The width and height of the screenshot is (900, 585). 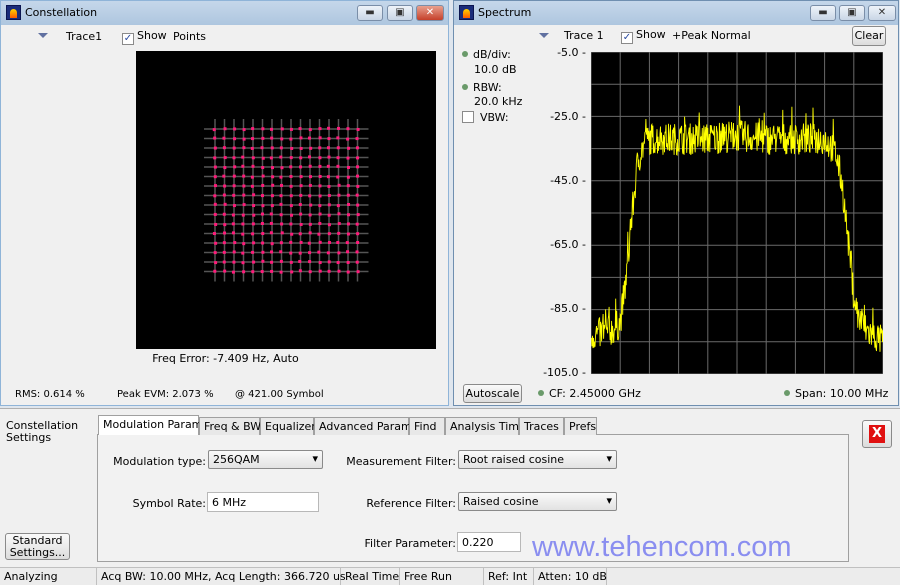 I want to click on span-control: Span: 10.00 MHz, so click(x=836, y=393).